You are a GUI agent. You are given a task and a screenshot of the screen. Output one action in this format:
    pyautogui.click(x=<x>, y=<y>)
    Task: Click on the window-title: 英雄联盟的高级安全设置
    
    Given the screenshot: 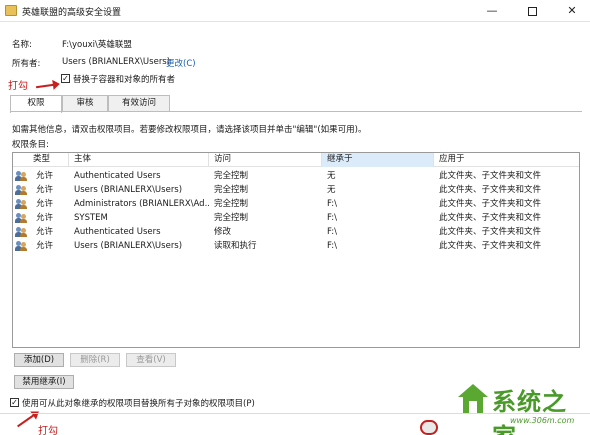 What is the action you would take?
    pyautogui.click(x=72, y=13)
    